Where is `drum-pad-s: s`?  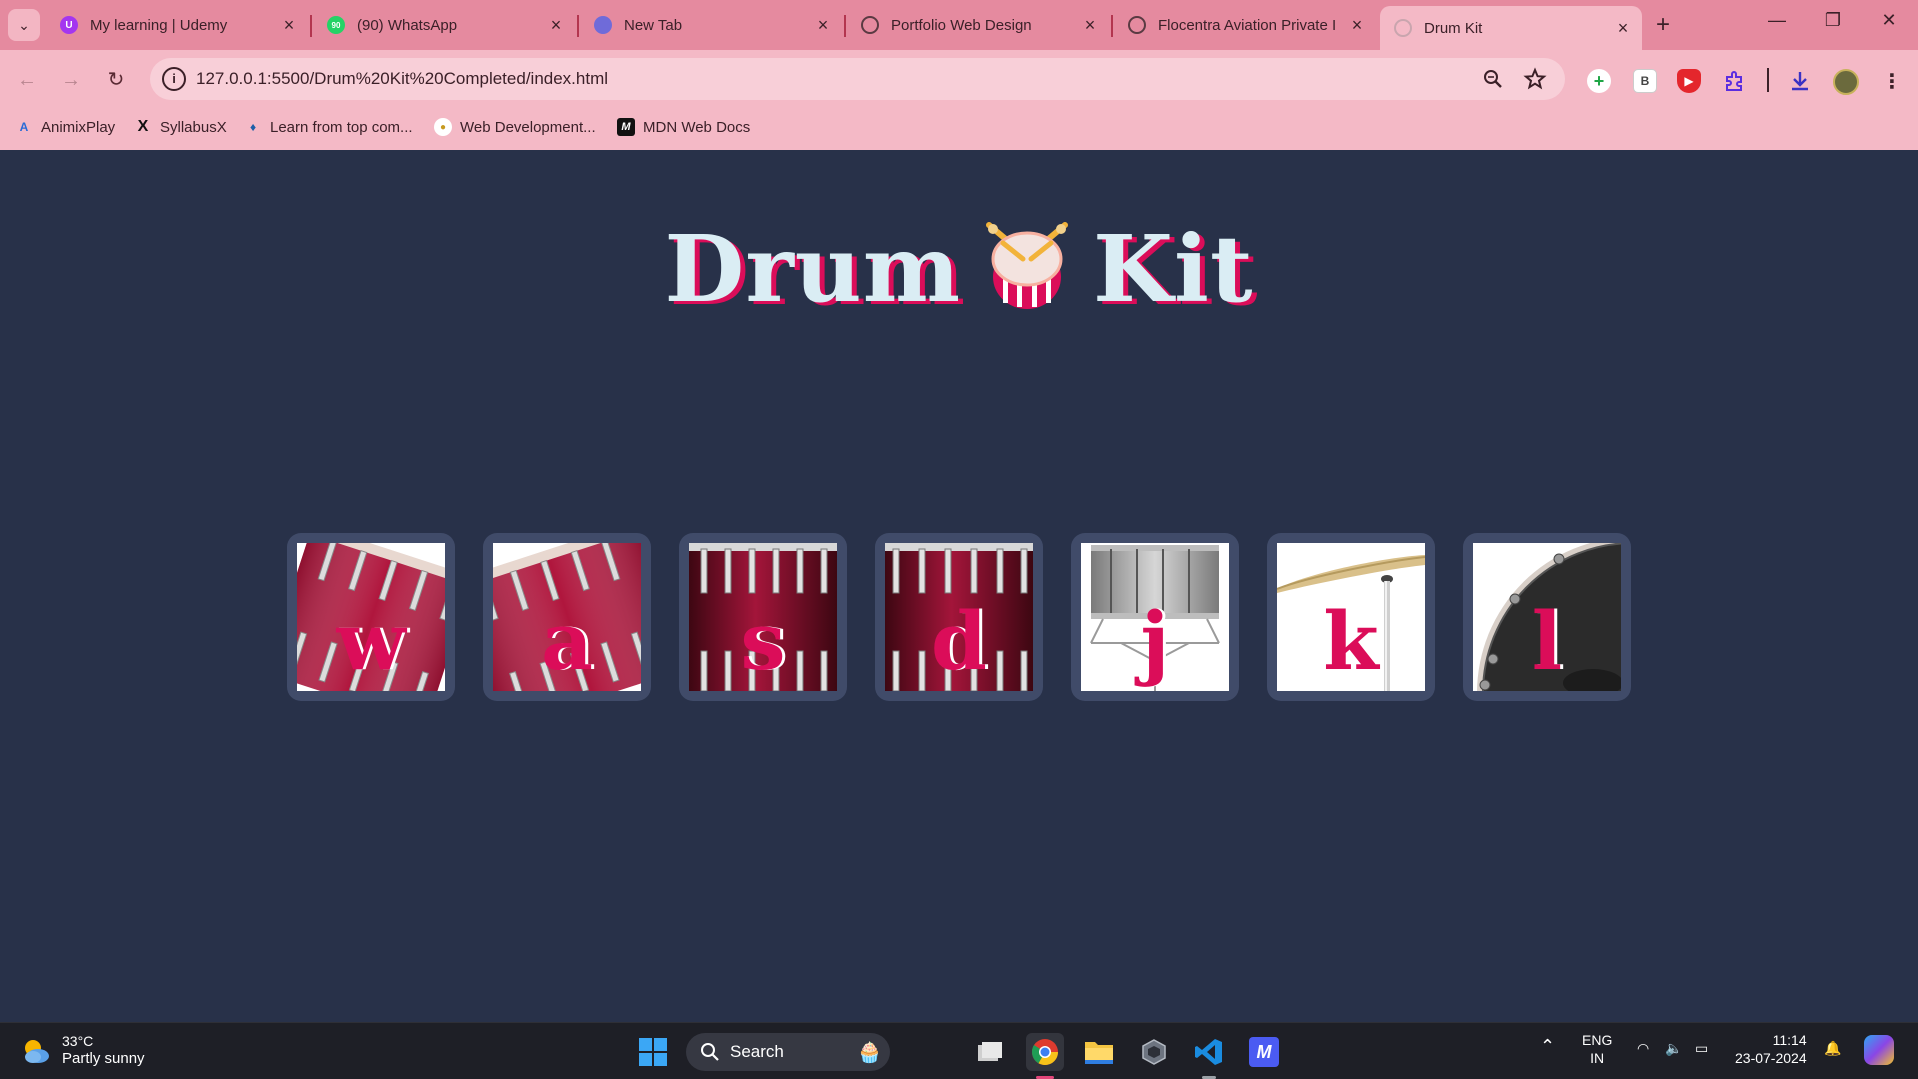
drum-pad-s: s is located at coordinates (763, 617).